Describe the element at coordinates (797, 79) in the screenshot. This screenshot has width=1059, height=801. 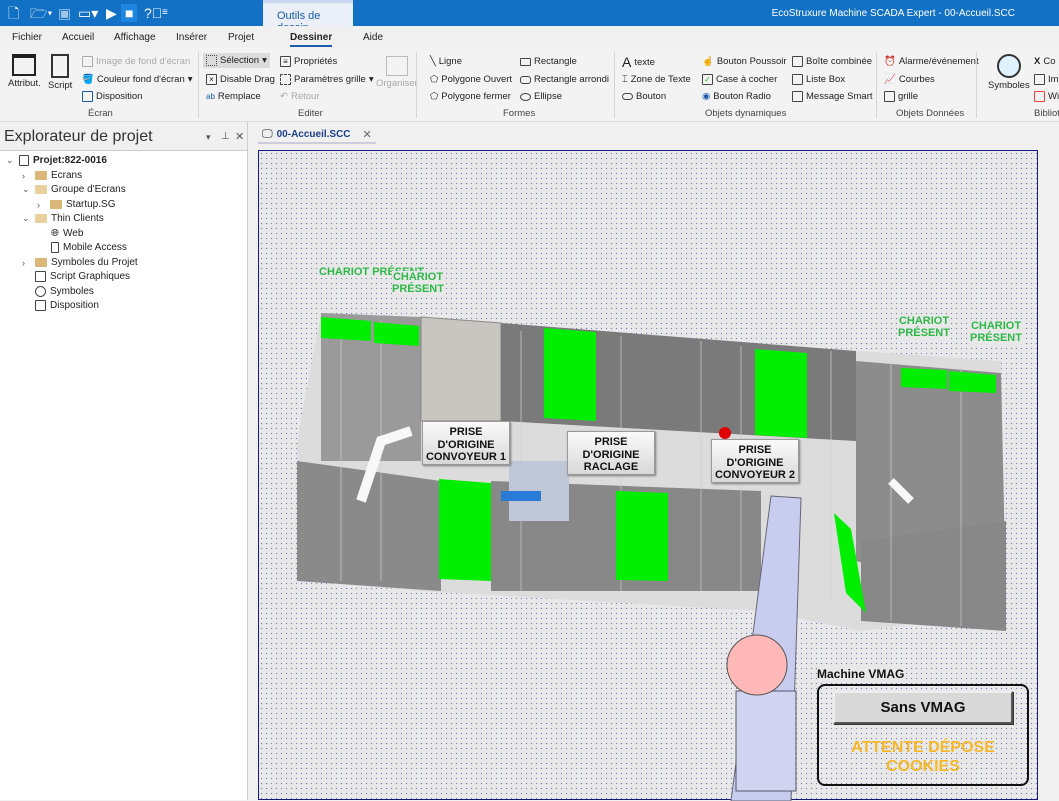
I see `list-box-icon` at that location.